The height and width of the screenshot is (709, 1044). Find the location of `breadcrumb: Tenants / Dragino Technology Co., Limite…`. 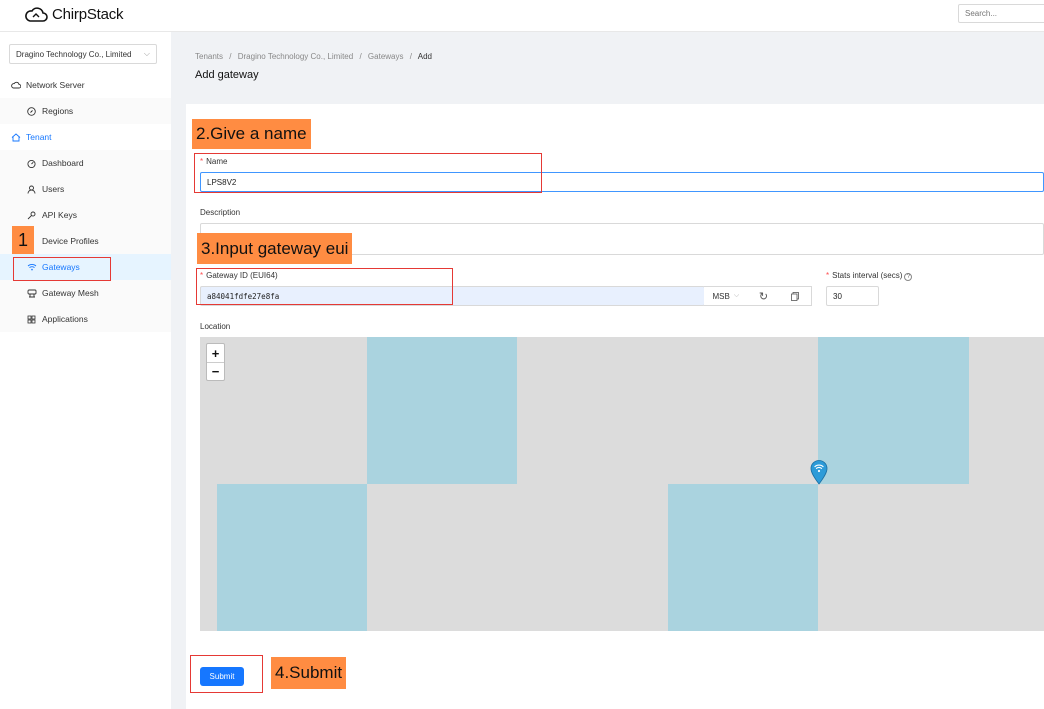

breadcrumb: Tenants / Dragino Technology Co., Limite… is located at coordinates (313, 56).